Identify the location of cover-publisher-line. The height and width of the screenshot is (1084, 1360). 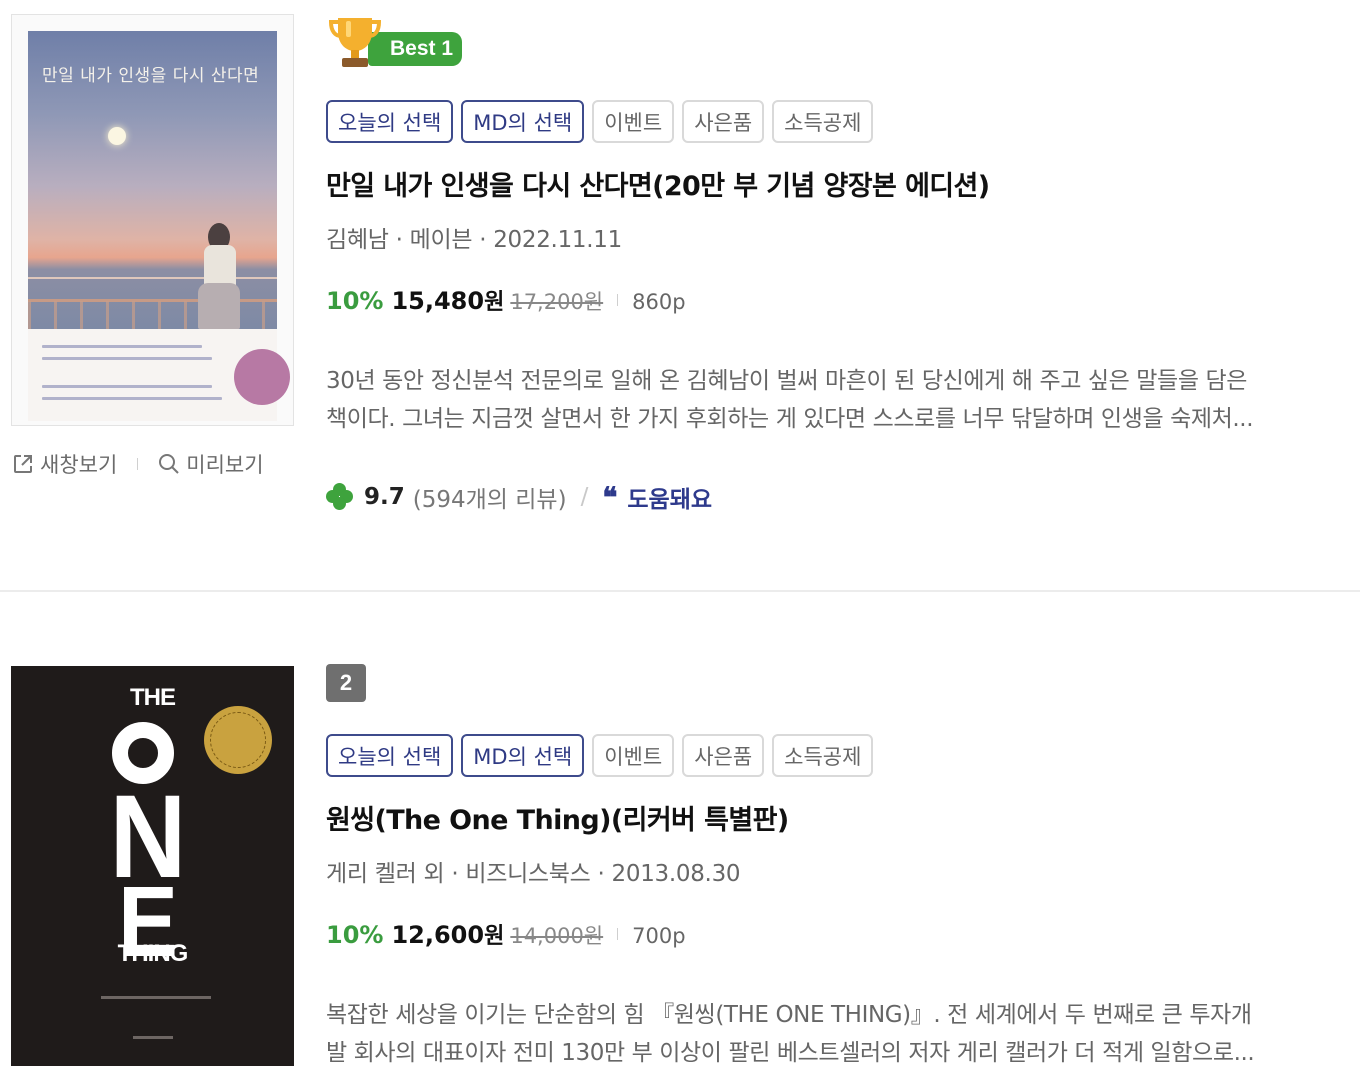
(153, 1037).